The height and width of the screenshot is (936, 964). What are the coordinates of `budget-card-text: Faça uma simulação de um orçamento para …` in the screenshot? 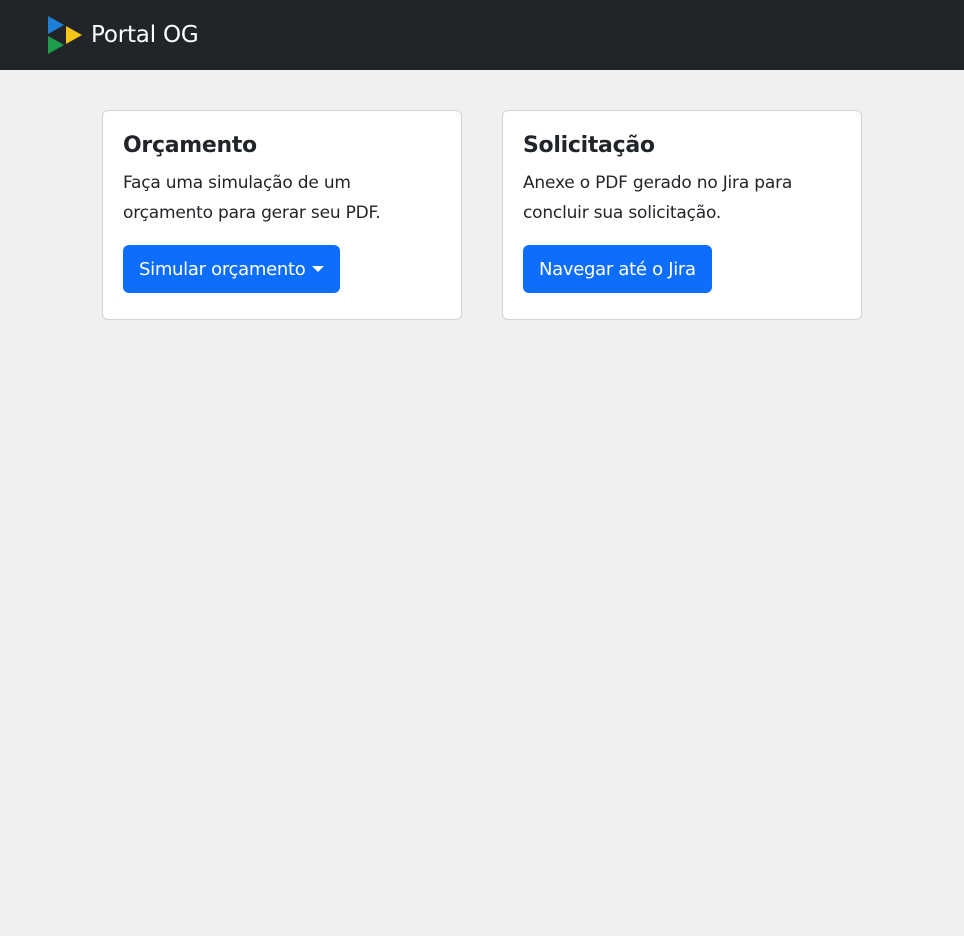 It's located at (252, 198).